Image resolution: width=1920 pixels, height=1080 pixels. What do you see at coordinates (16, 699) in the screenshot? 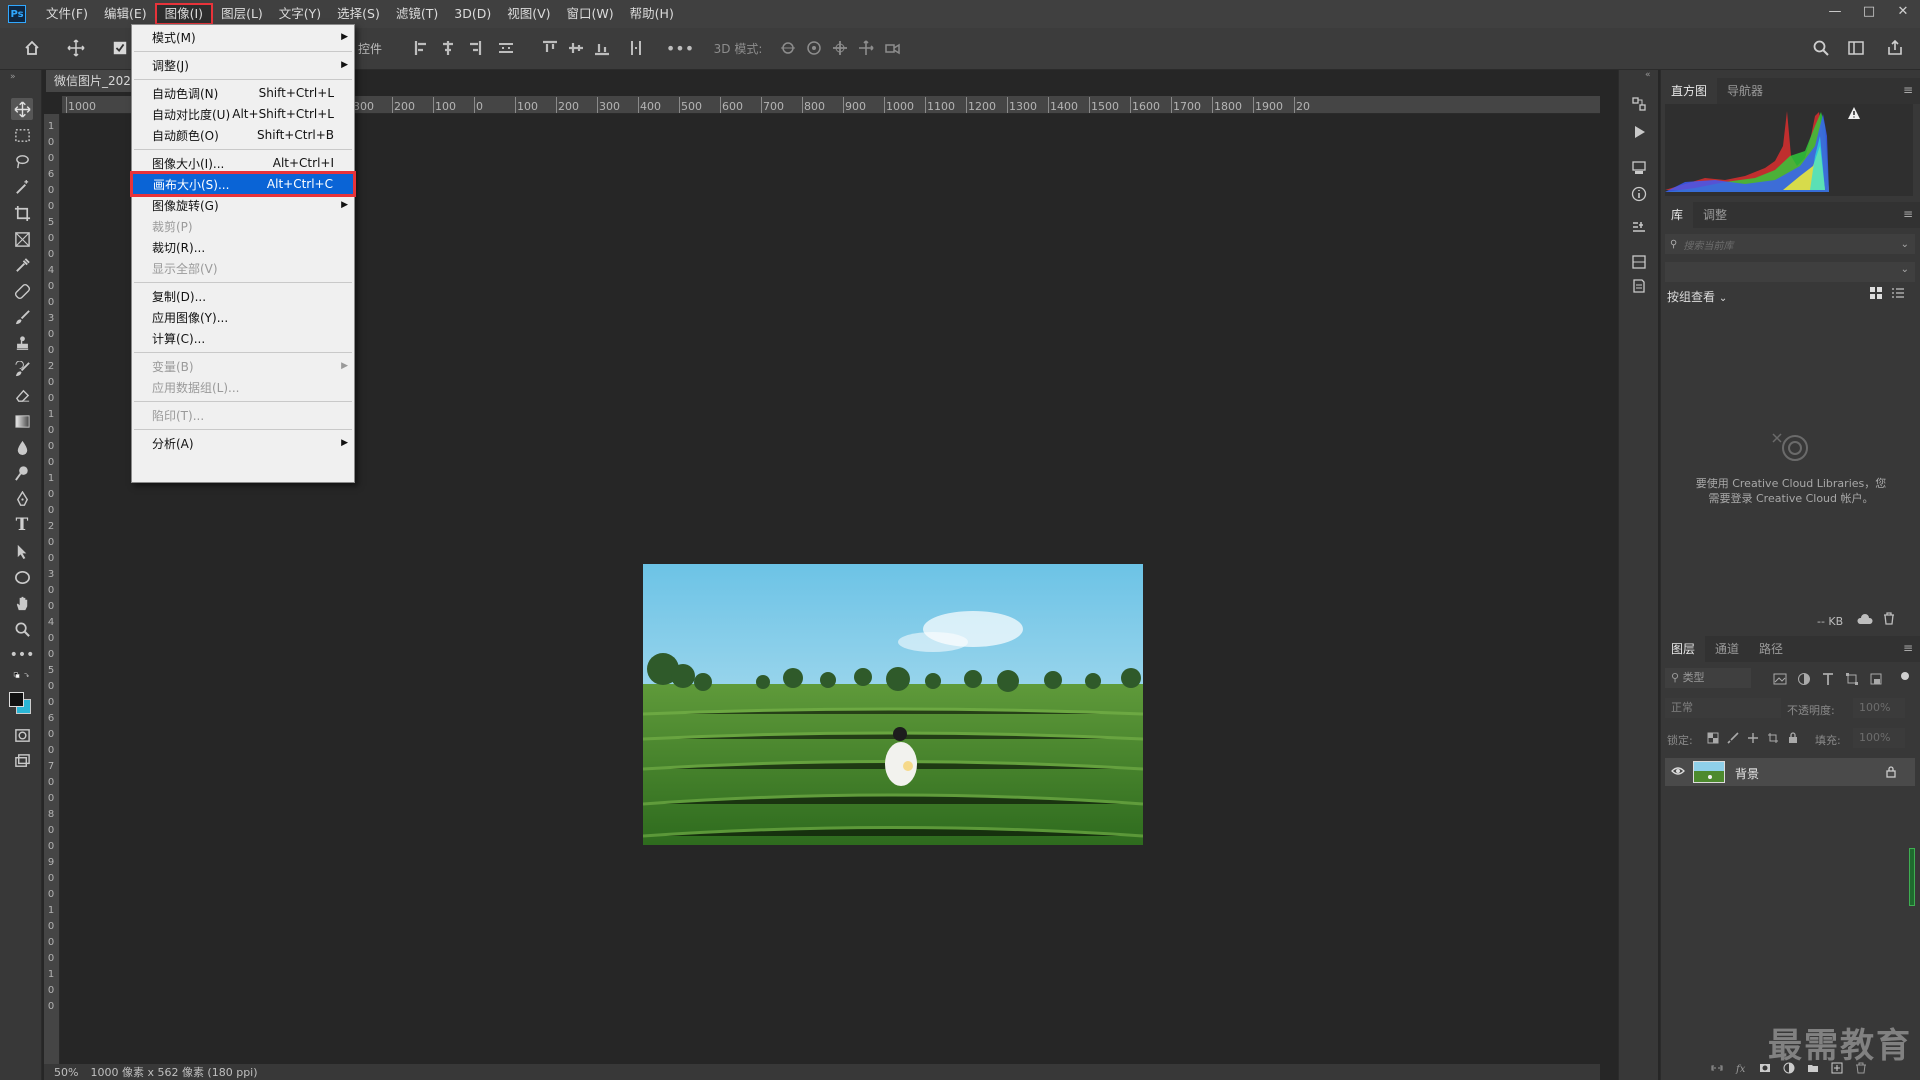
I see `foreground-color-swatch` at bounding box center [16, 699].